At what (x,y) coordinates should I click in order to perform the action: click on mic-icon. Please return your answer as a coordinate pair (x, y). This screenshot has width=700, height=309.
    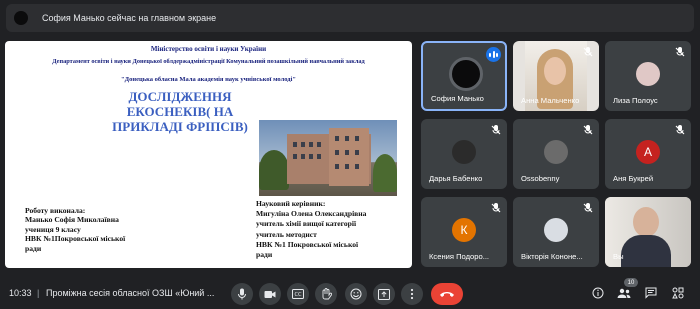
    Looking at the image, I should click on (242, 294).